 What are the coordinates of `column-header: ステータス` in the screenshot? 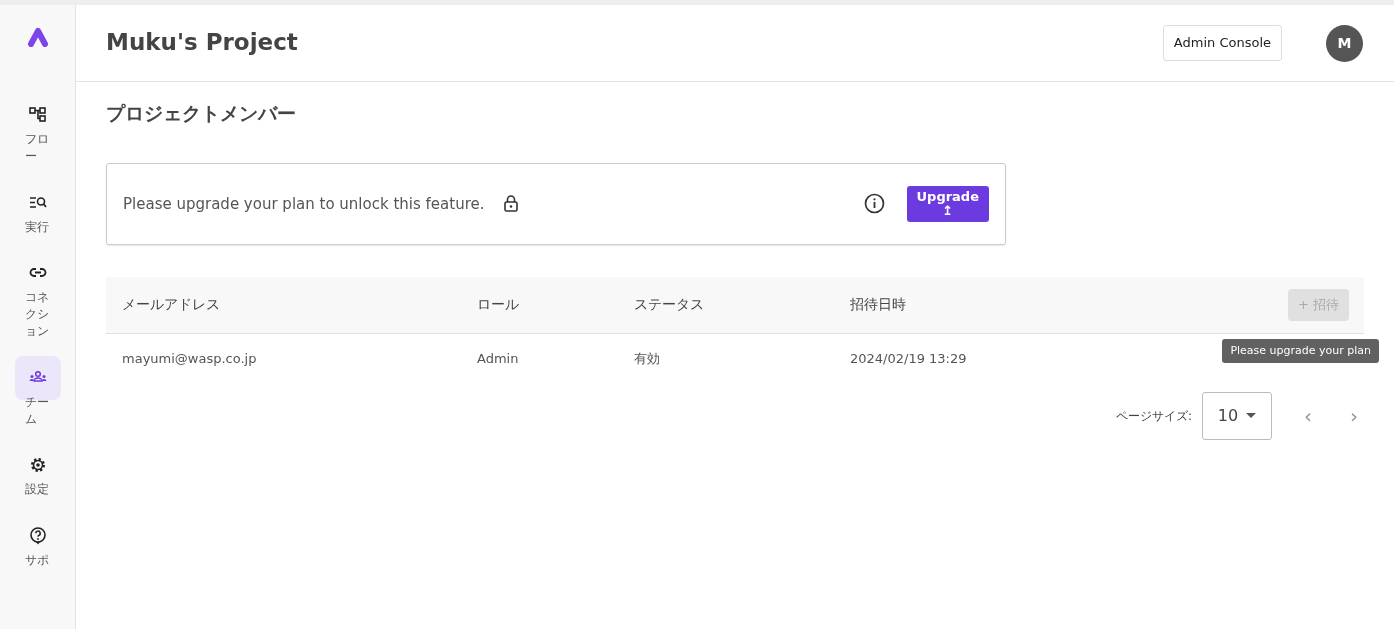 It's located at (669, 305).